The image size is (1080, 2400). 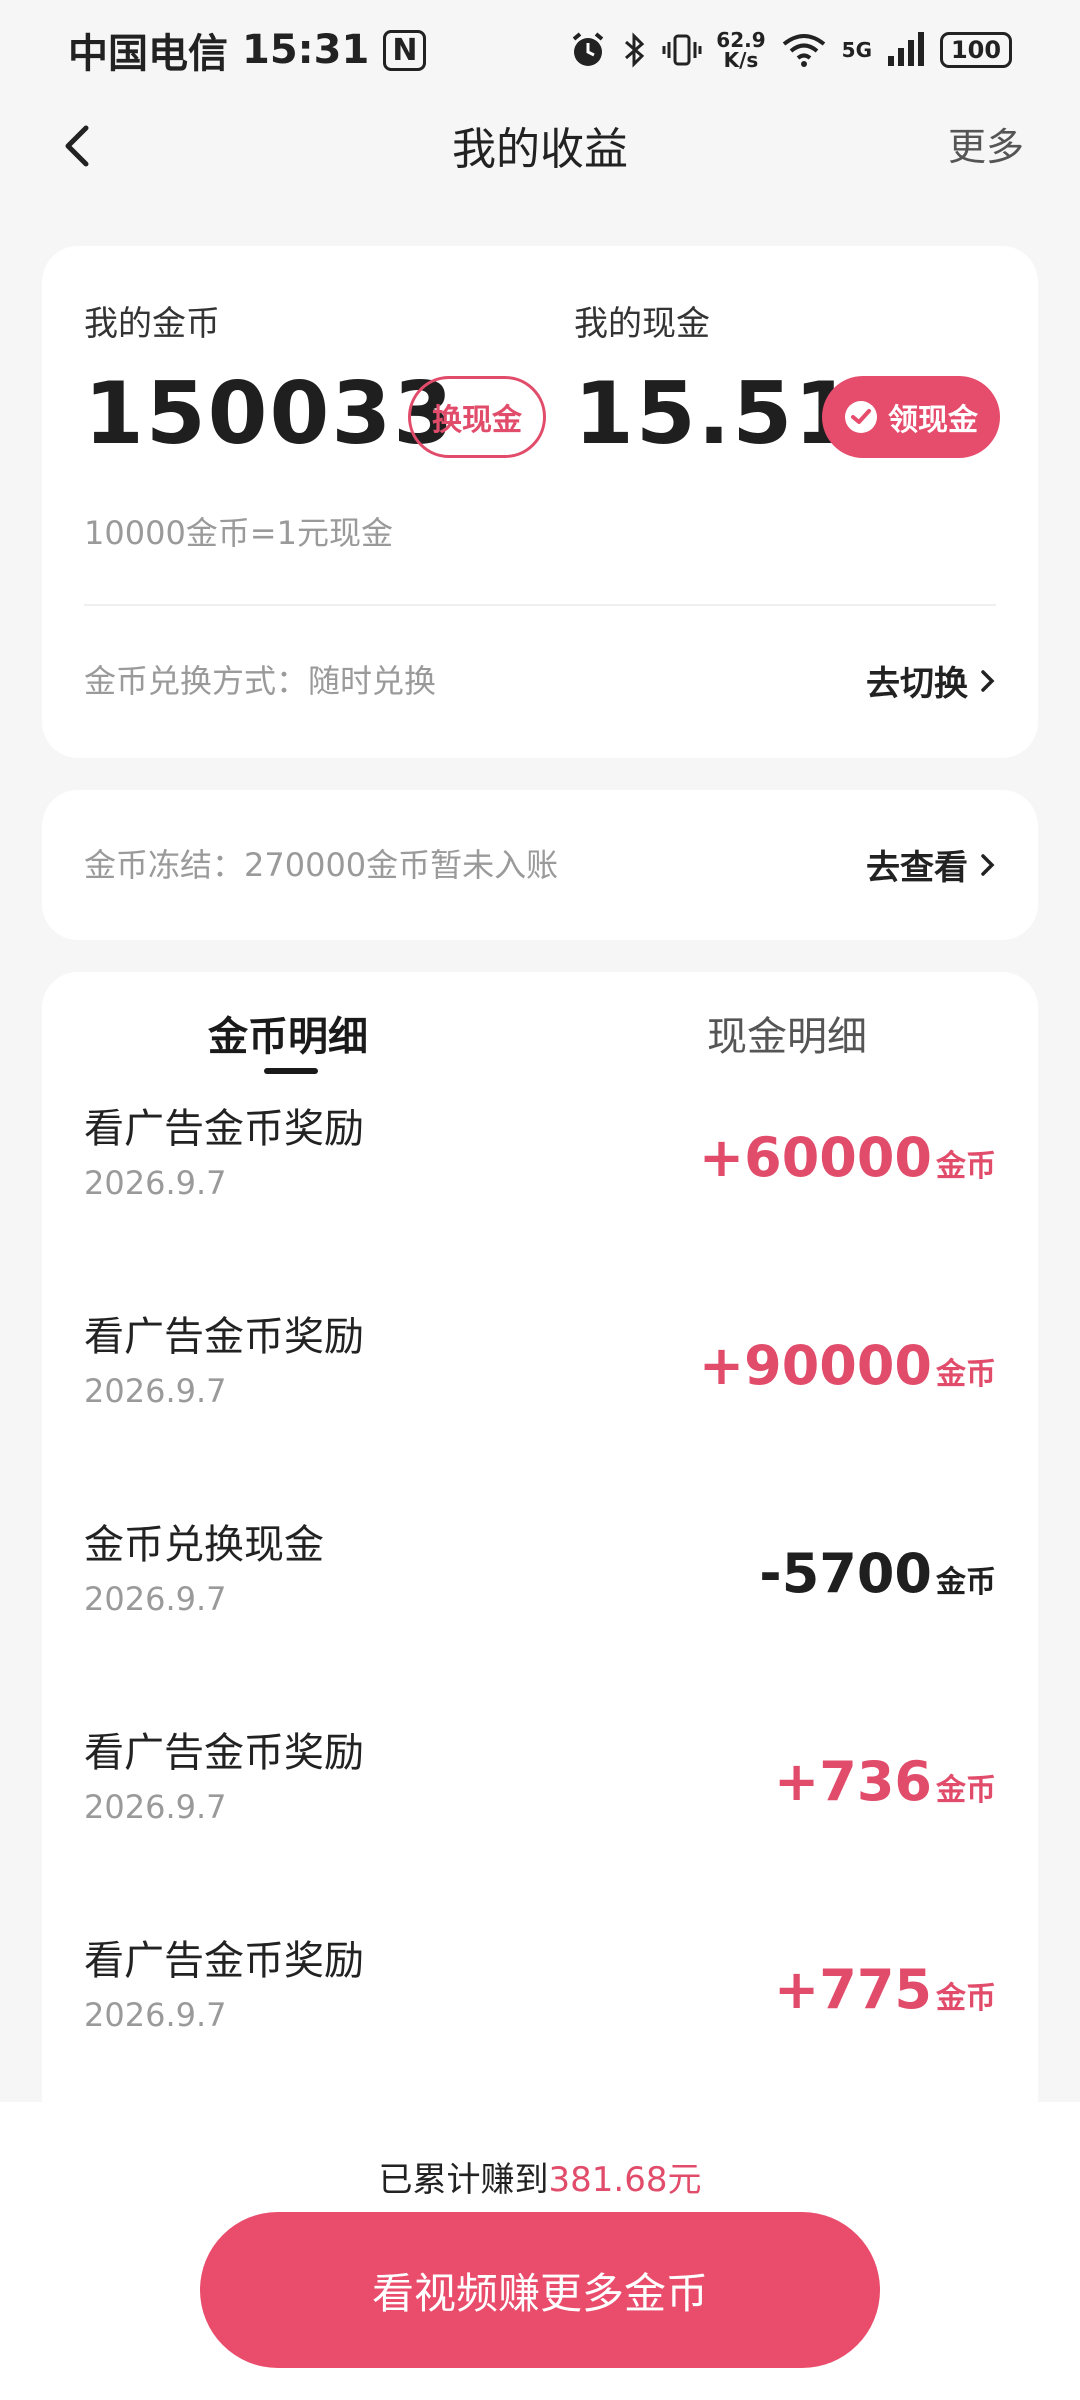 I want to click on switch-method-link: 去切换, so click(x=932, y=680).